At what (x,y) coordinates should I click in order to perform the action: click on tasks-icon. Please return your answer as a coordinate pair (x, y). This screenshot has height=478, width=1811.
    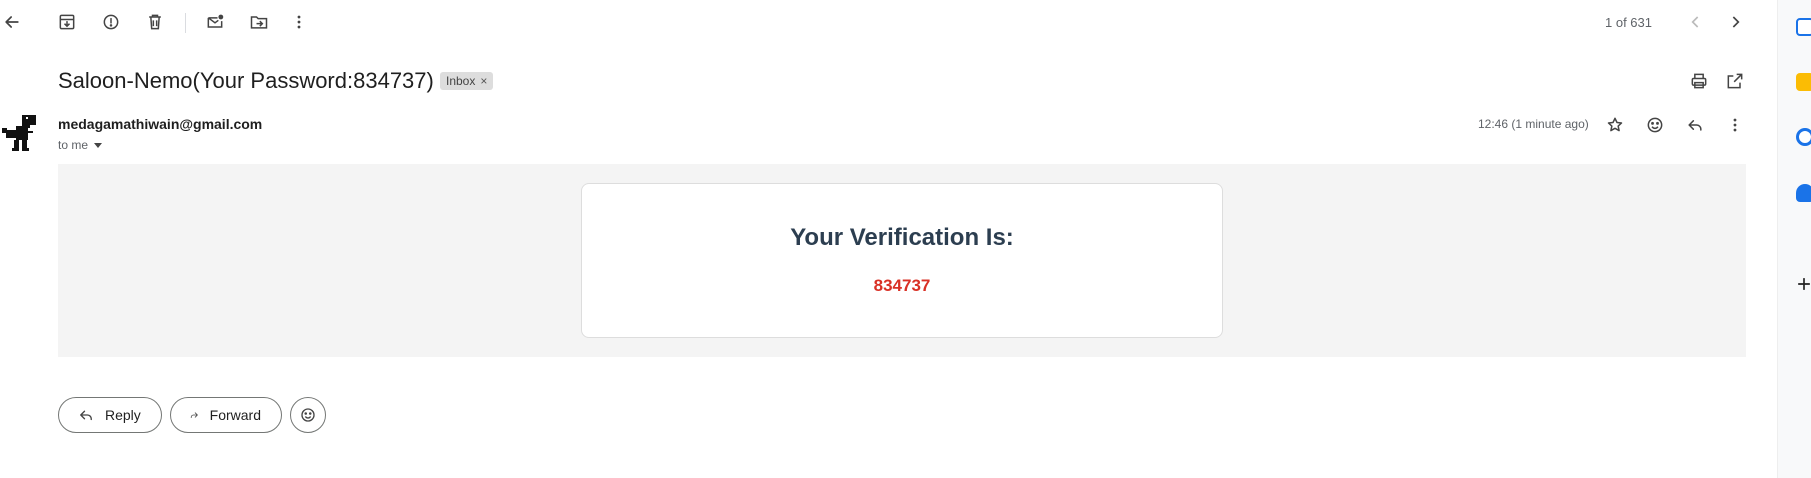
    Looking at the image, I should click on (1803, 137).